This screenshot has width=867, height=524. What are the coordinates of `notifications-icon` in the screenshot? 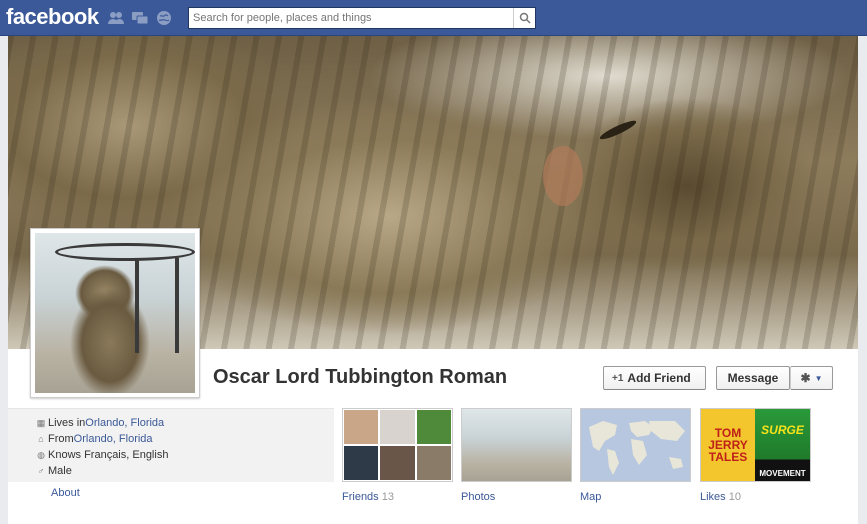 It's located at (164, 18).